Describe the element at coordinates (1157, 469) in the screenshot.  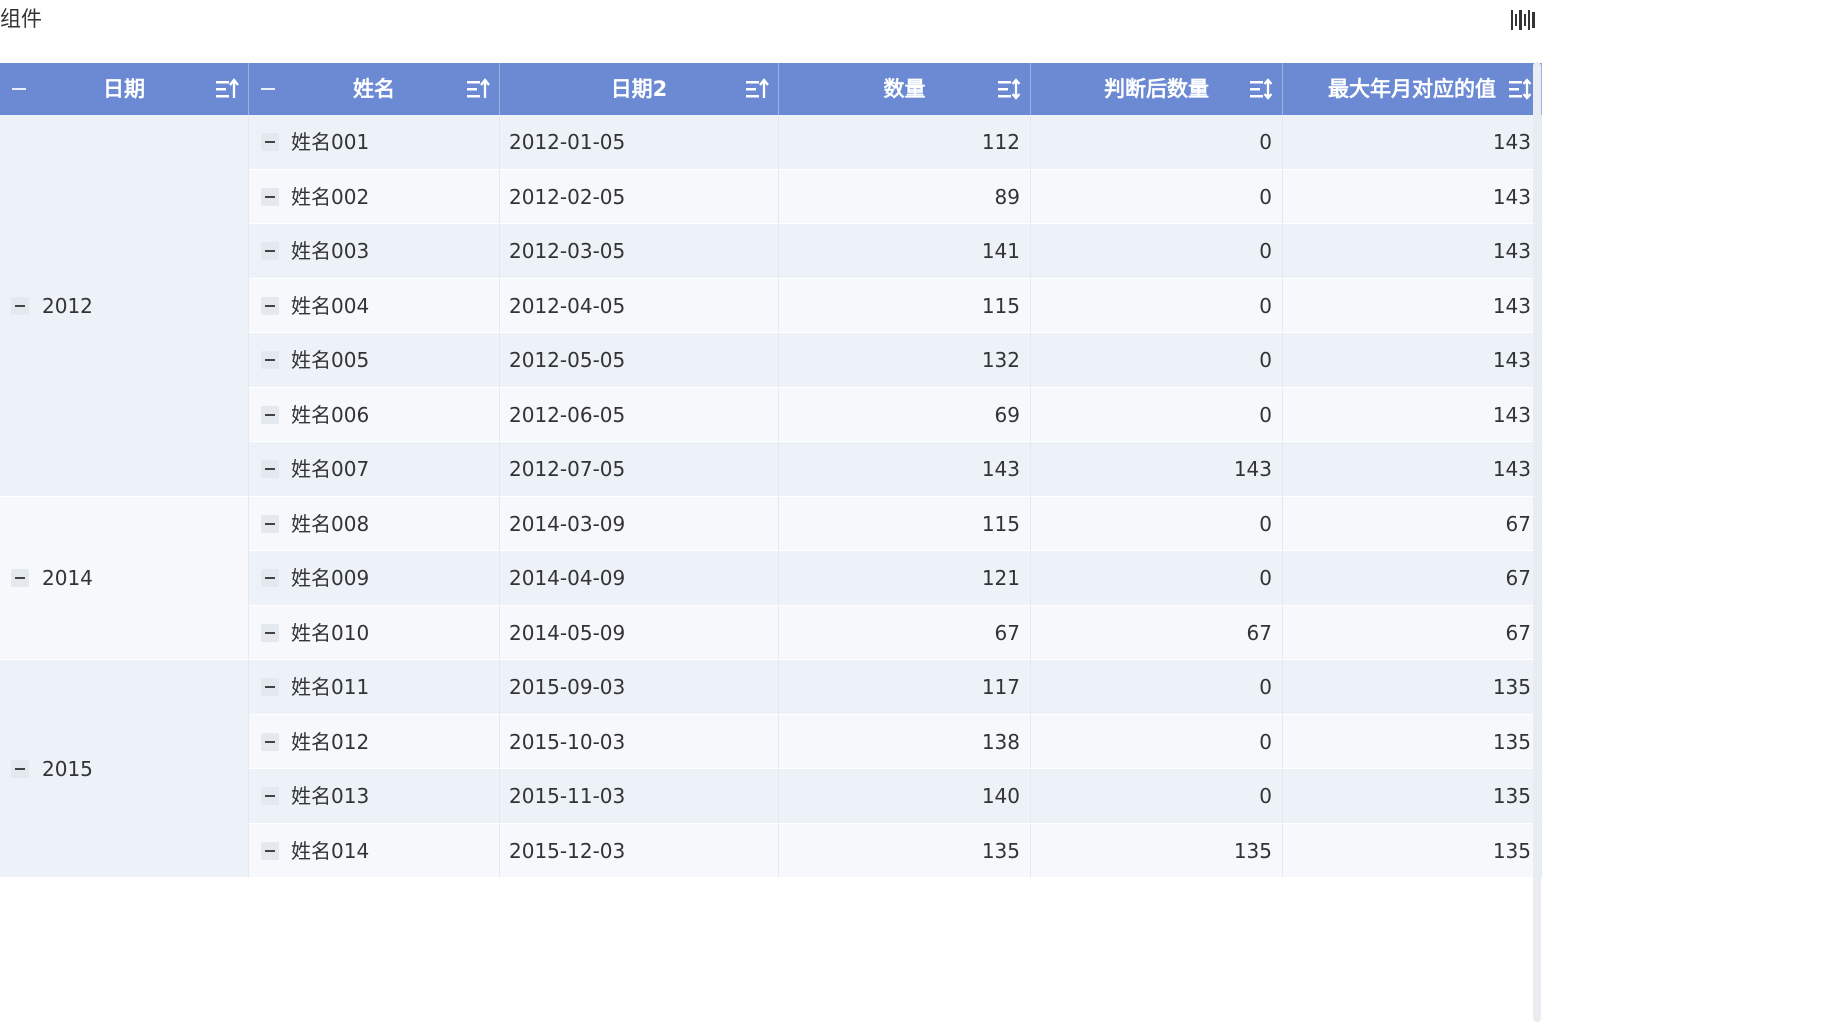
I see `cell-judged_qty: 143` at that location.